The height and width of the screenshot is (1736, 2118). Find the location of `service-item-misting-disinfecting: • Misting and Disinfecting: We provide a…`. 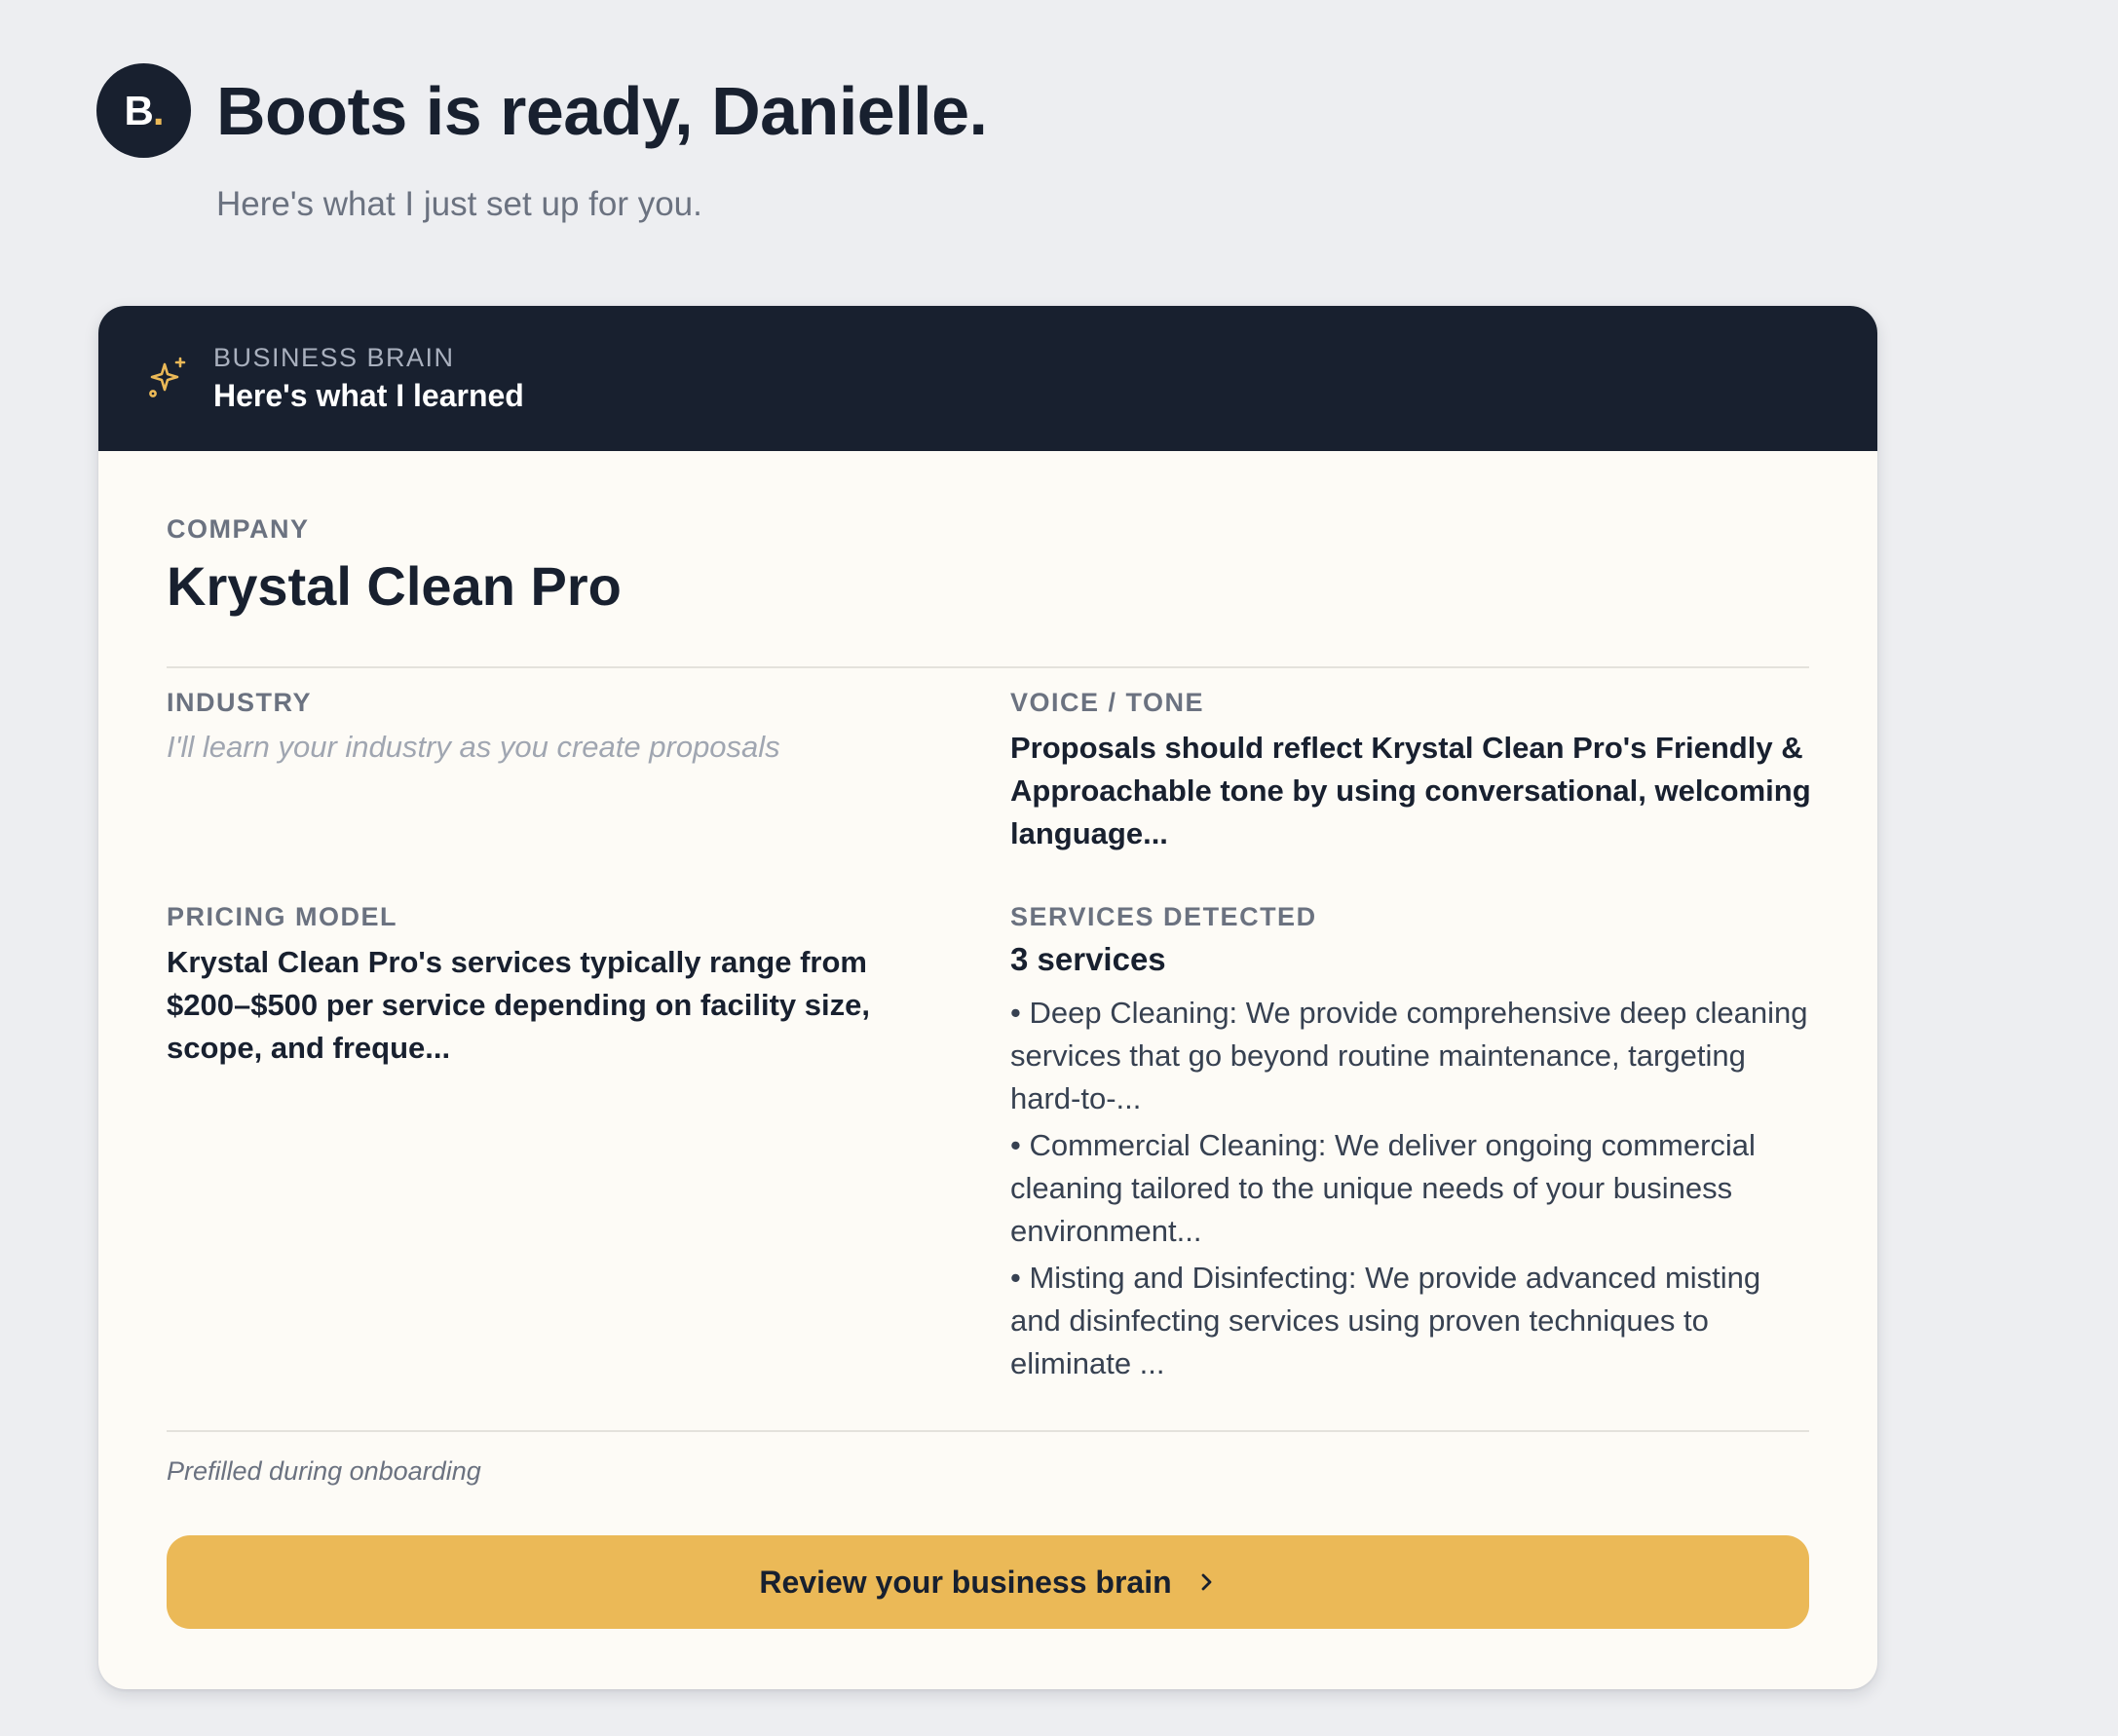

service-item-misting-disinfecting: • Misting and Disinfecting: We provide a… is located at coordinates (1385, 1320).